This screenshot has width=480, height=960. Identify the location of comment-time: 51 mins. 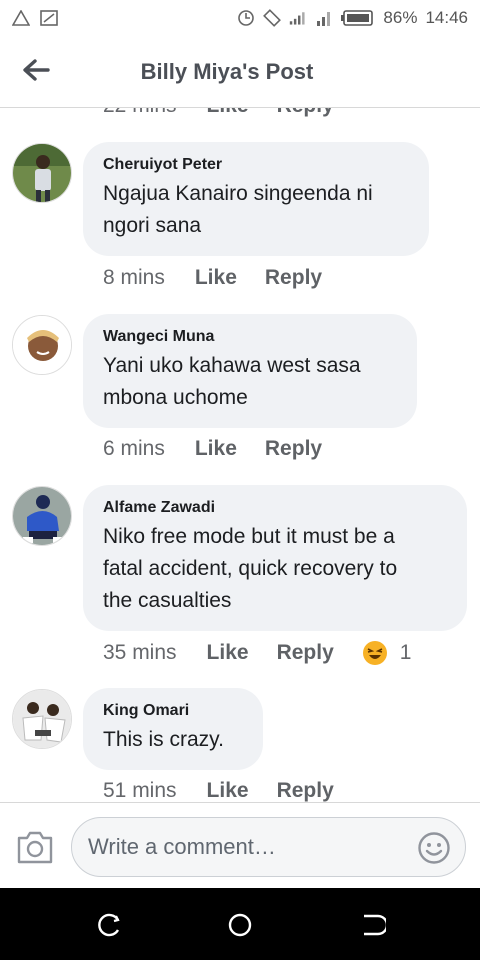
(140, 790).